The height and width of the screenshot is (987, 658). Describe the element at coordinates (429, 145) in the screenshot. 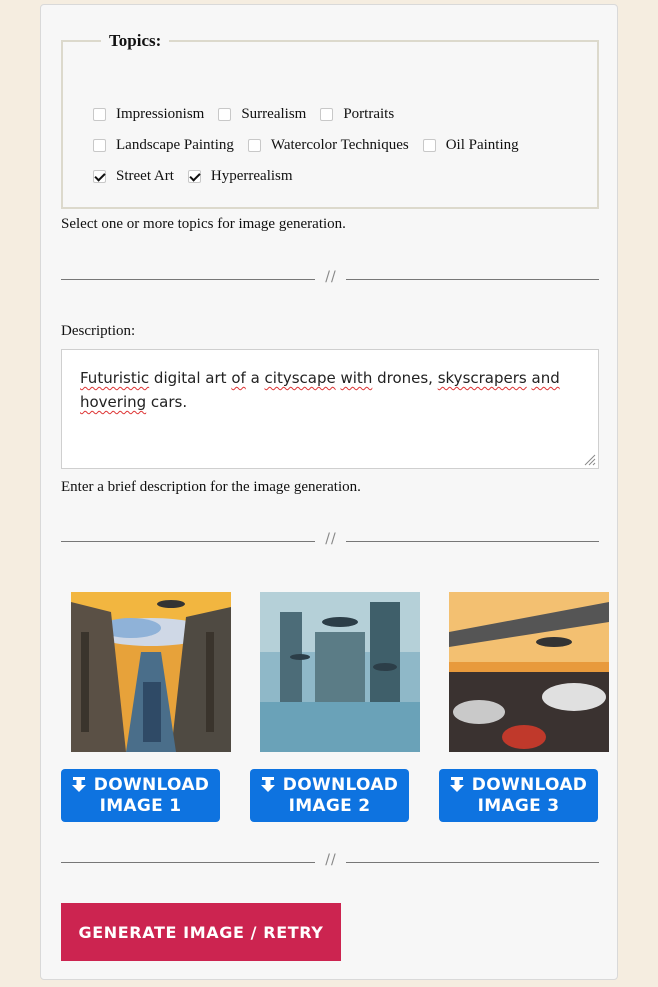

I see `oil-painting-checkbox` at that location.